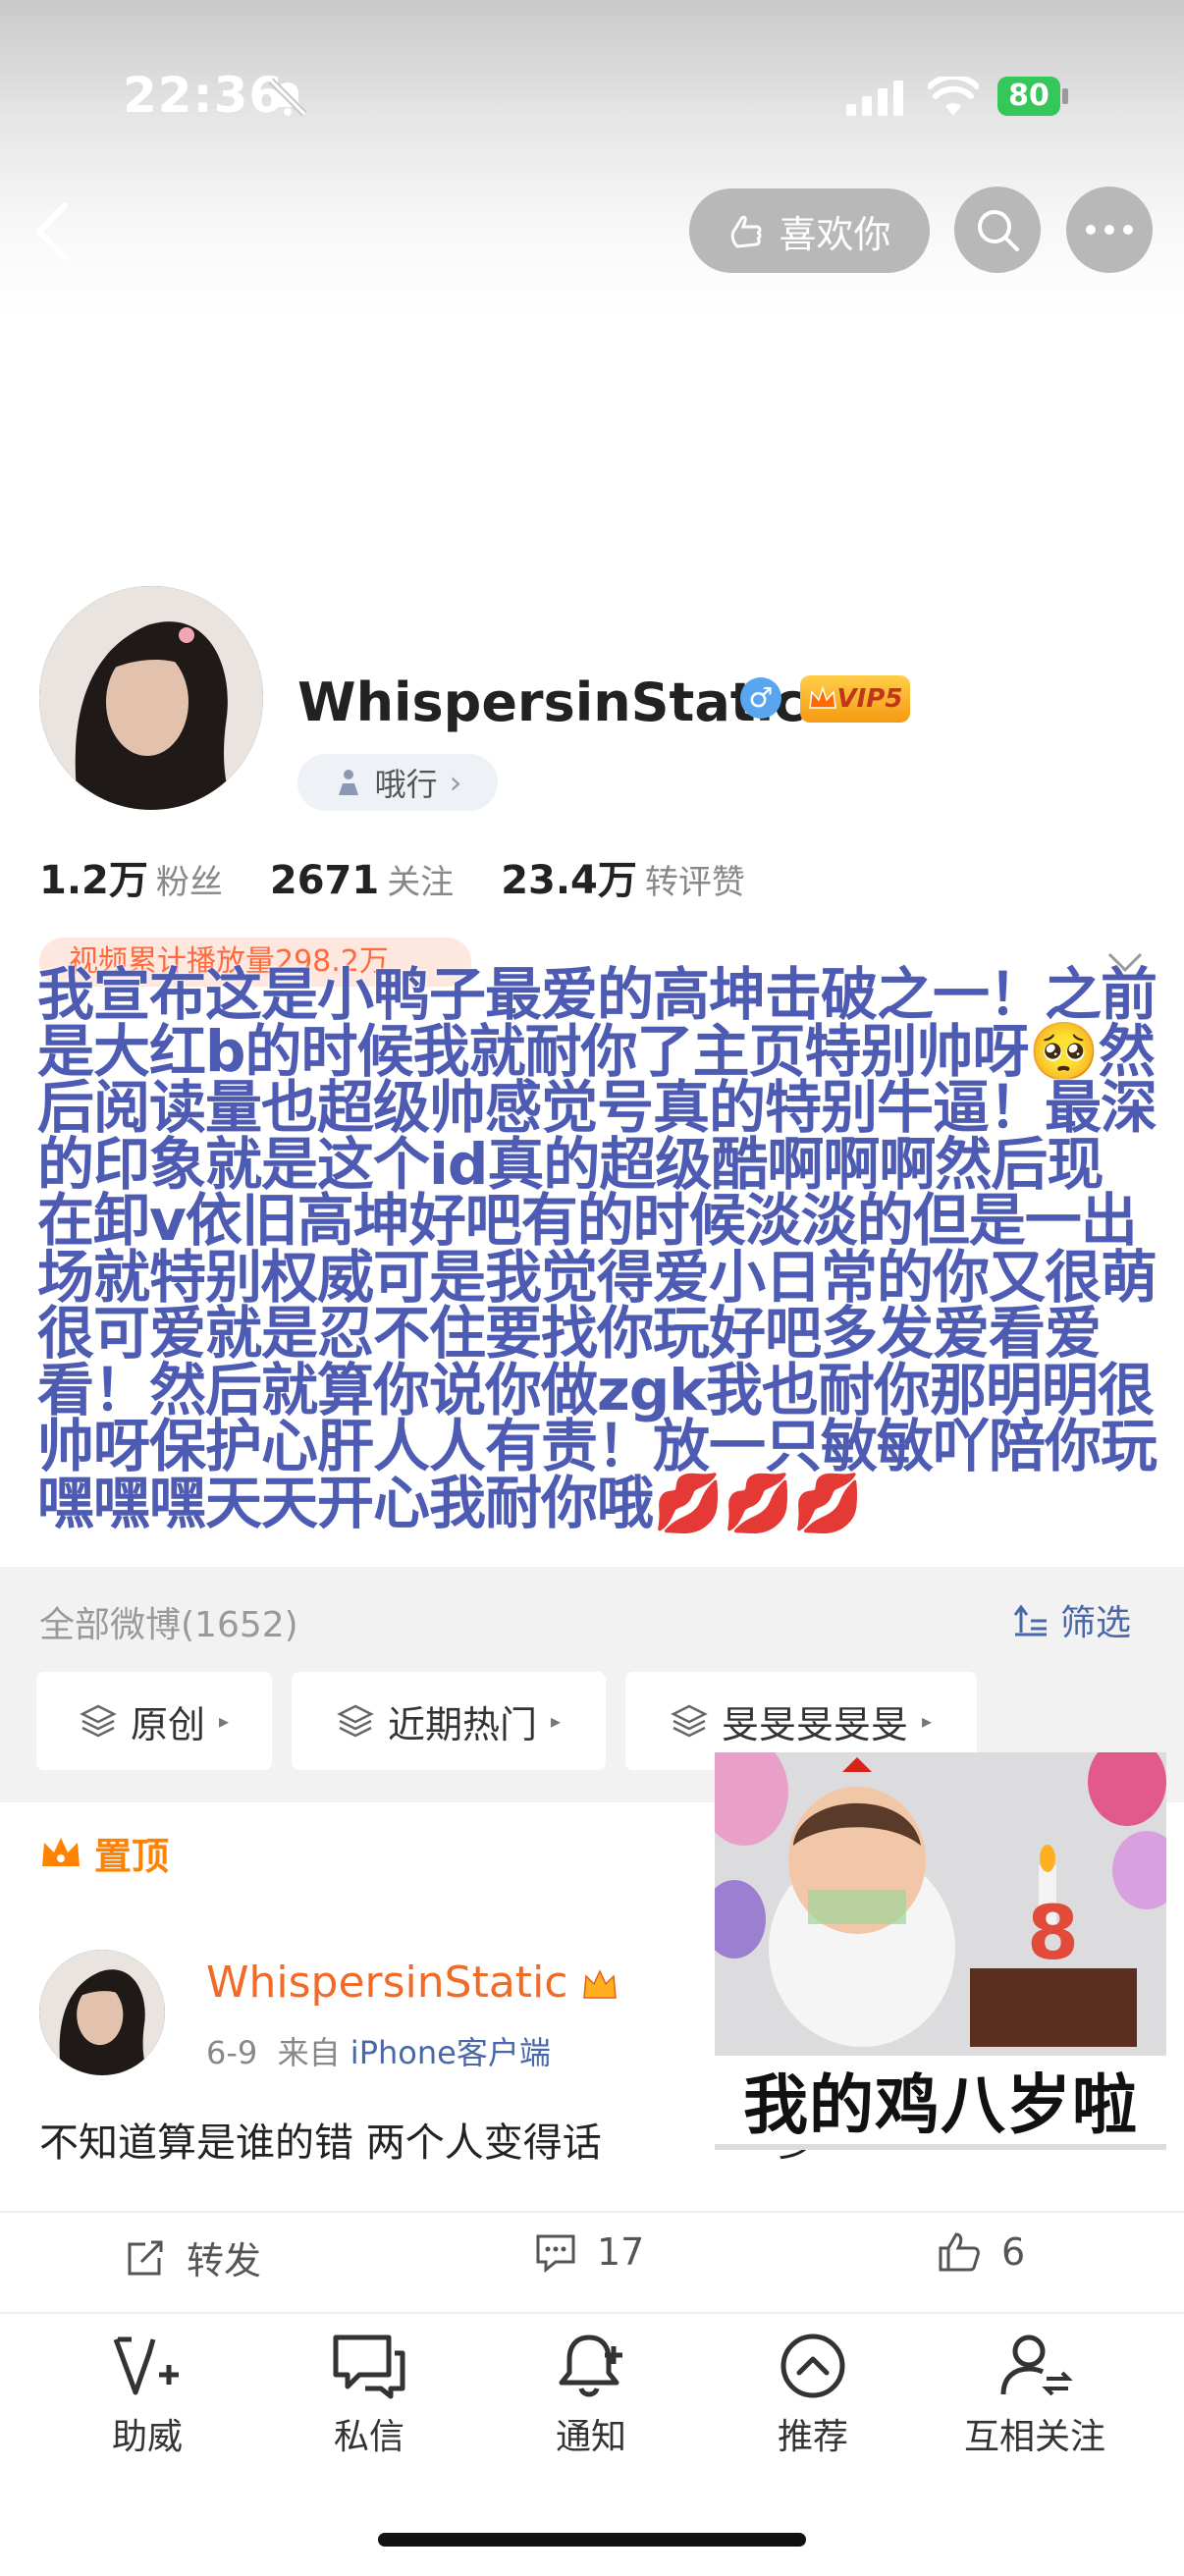 This screenshot has height=2576, width=1184. Describe the element at coordinates (147, 2437) in the screenshot. I see `nav-label: 助威` at that location.